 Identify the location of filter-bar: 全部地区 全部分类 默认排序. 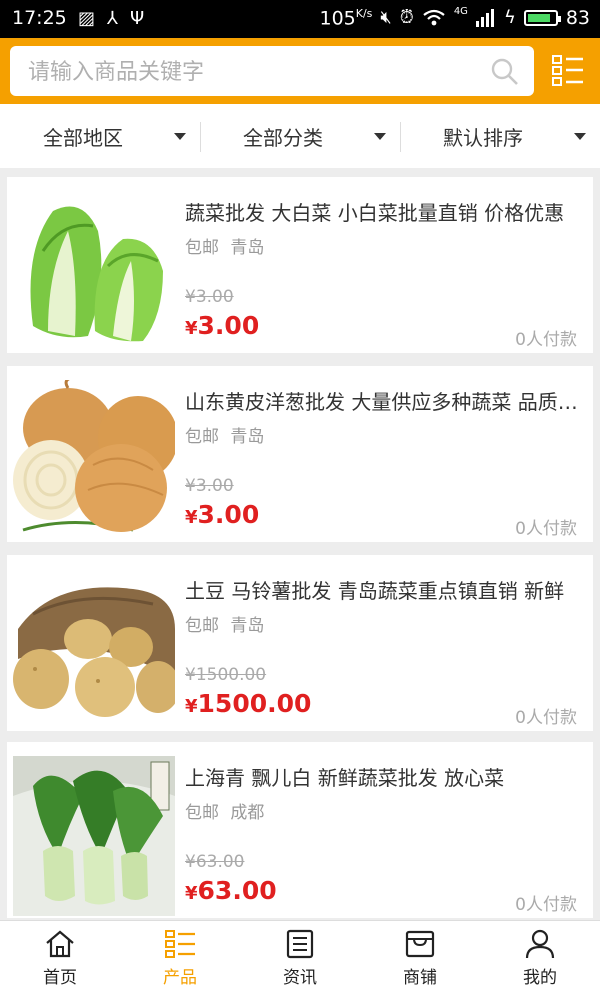
(300, 136).